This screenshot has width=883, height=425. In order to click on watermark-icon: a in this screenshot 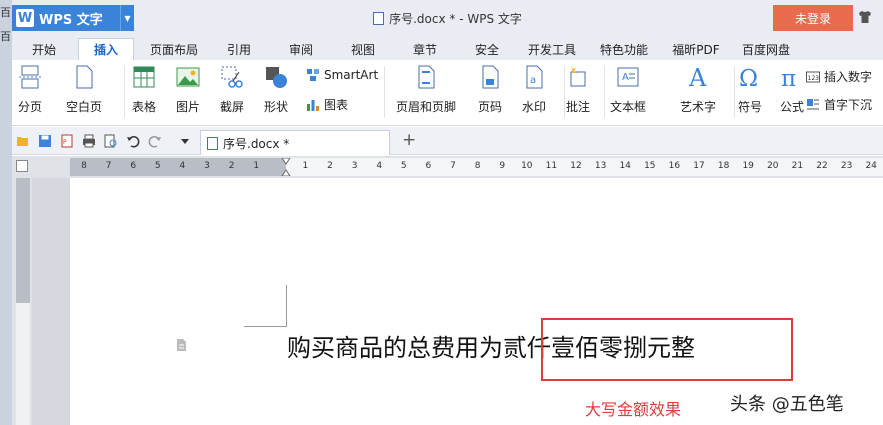, I will do `click(534, 77)`.